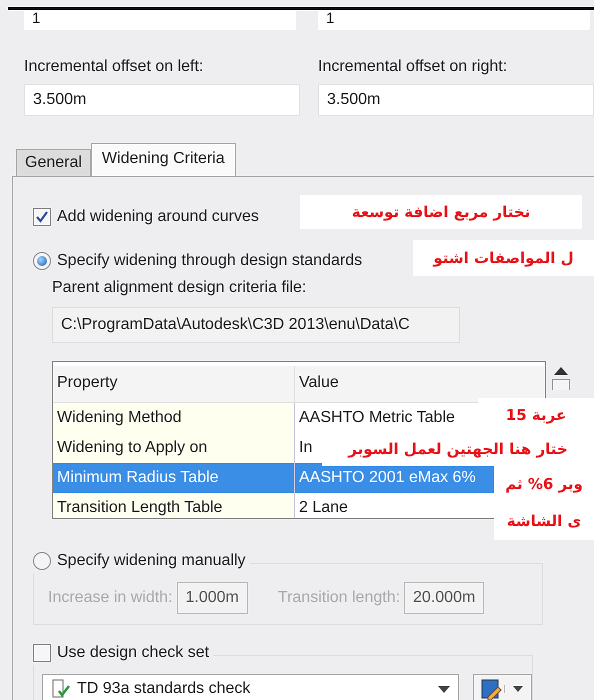 The width and height of the screenshot is (594, 700). I want to click on field-label: Incremental offset on left:, so click(114, 67).